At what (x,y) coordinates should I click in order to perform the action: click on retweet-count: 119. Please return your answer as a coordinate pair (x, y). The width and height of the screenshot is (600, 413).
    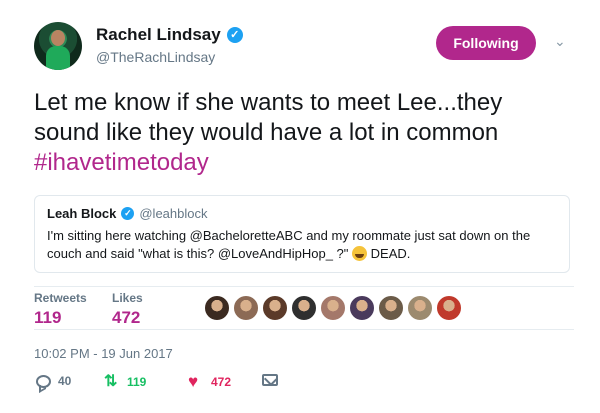
    Looking at the image, I should click on (137, 382).